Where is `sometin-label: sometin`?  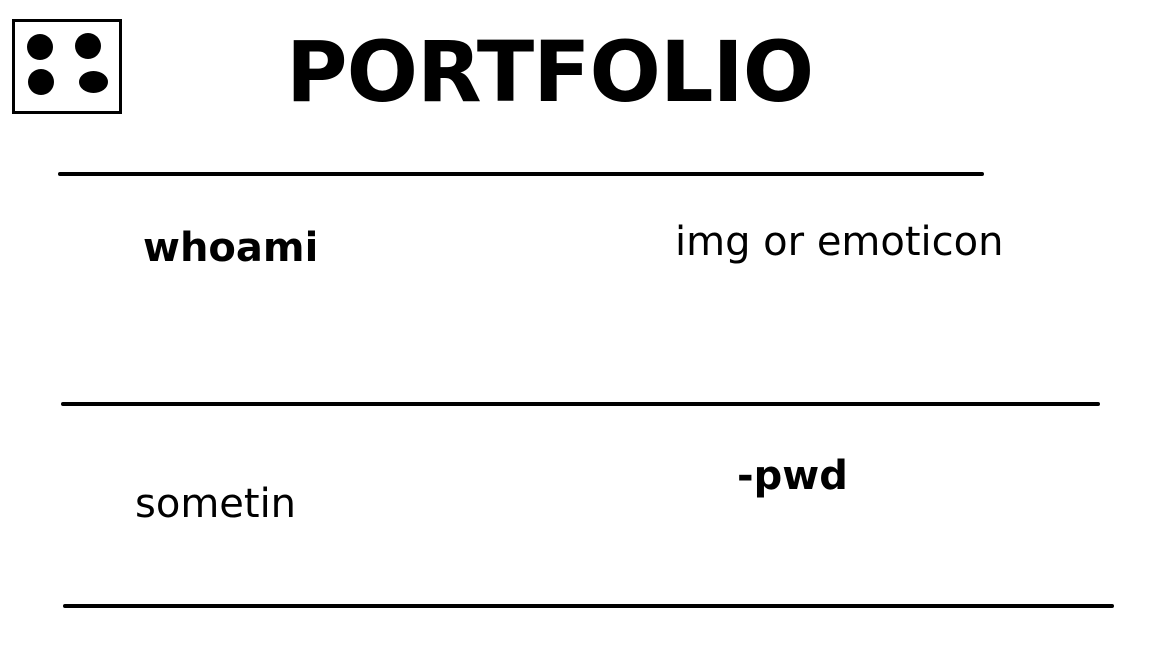 sometin-label: sometin is located at coordinates (216, 504).